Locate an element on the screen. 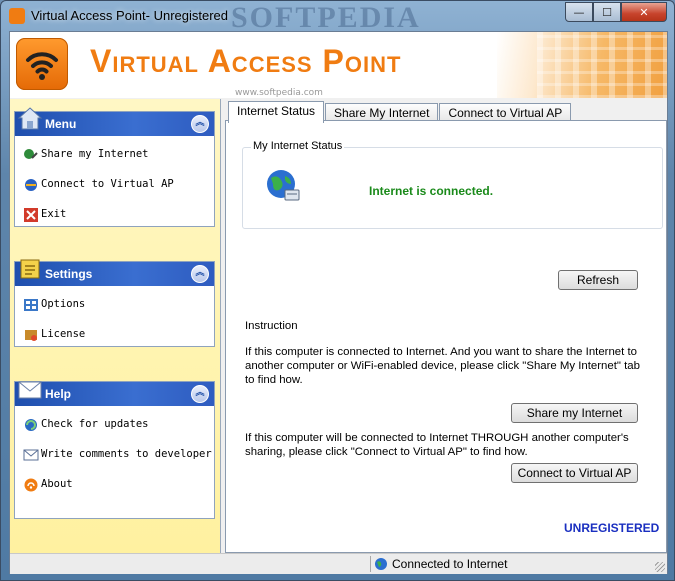 The image size is (675, 581). sidebar-item-label: Write comments to developer is located at coordinates (126, 454).